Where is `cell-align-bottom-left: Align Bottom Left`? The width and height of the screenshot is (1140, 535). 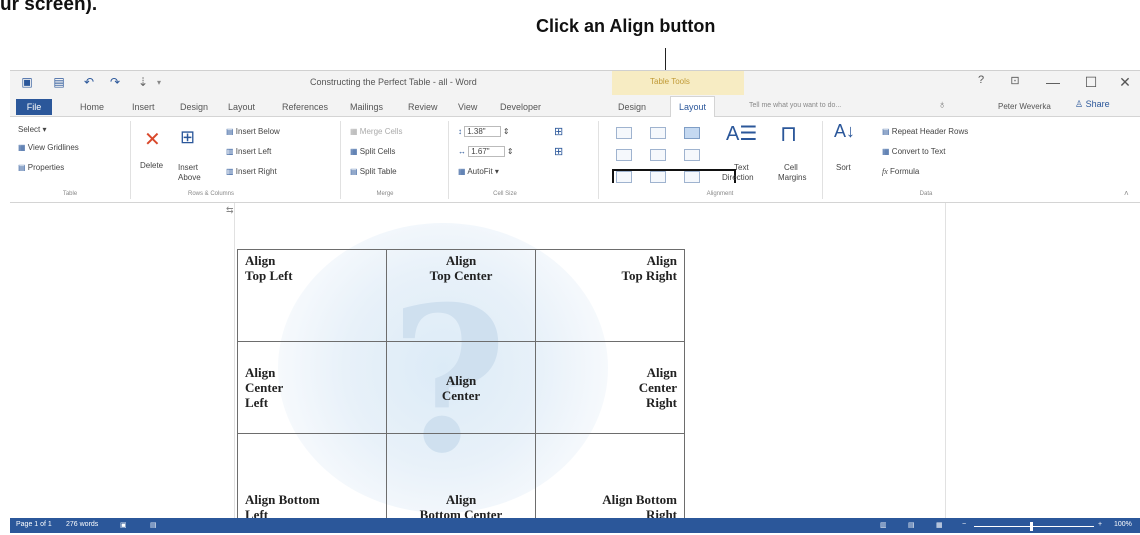
cell-align-bottom-left: Align Bottom Left is located at coordinates (312, 479).